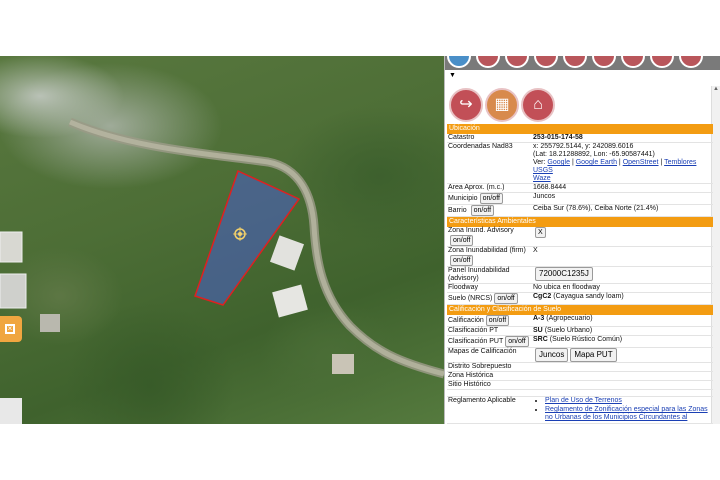 Image resolution: width=720 pixels, height=480 pixels. Describe the element at coordinates (596, 162) in the screenshot. I see `link-google-earth: Google Earth` at that location.